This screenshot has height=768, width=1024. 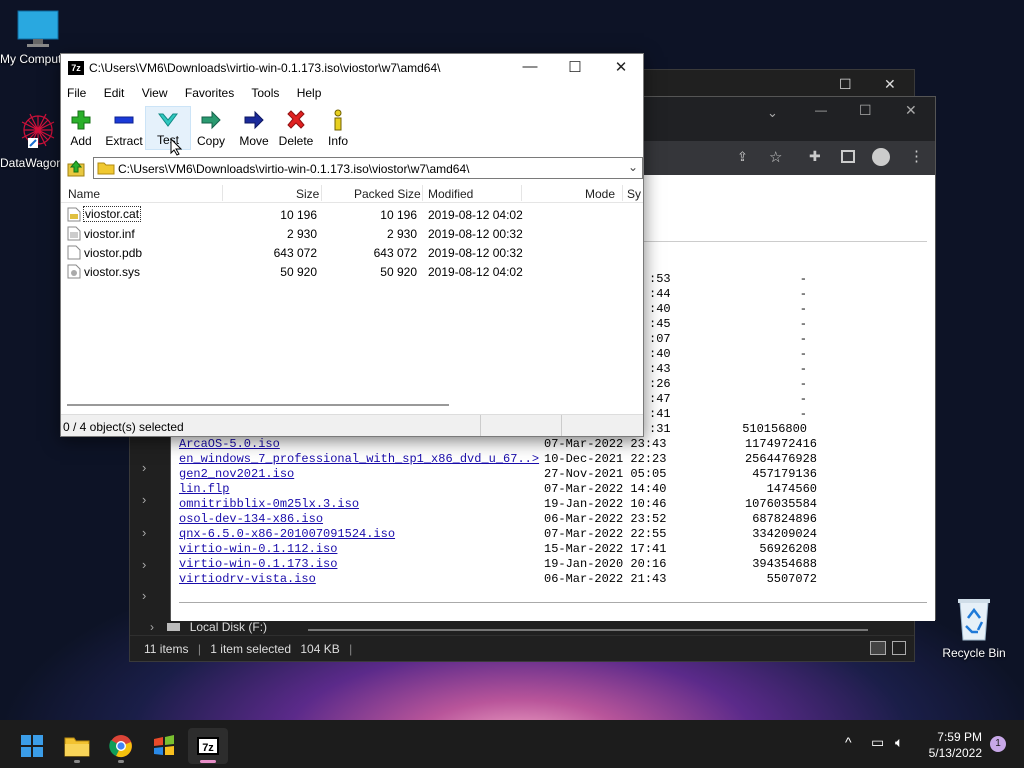 What do you see at coordinates (208, 746) in the screenshot?
I see `taskbar-7zip: 7z` at bounding box center [208, 746].